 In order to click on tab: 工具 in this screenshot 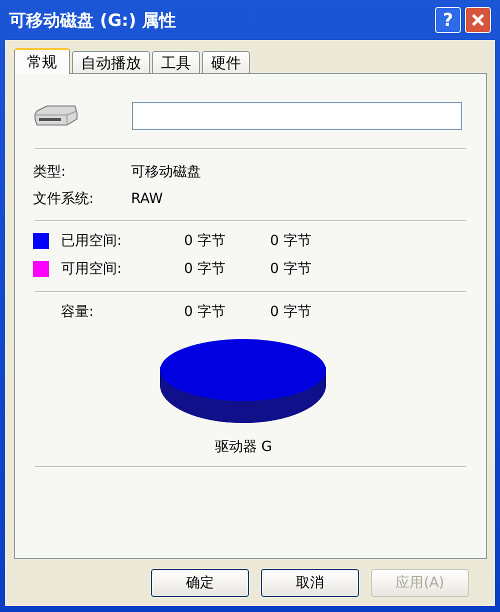, I will do `click(176, 62)`.